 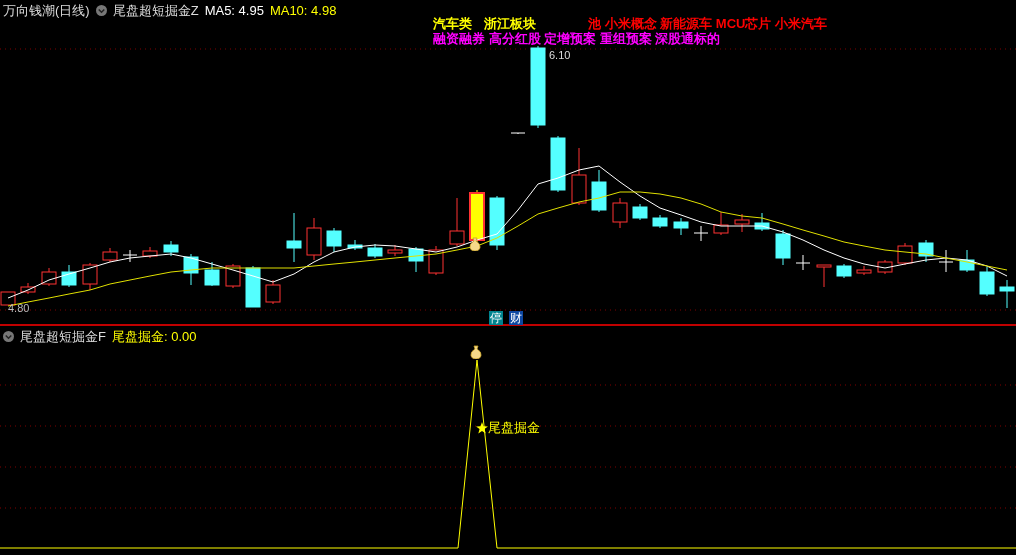 What do you see at coordinates (19, 308) in the screenshot?
I see `low-price-label: 4.80` at bounding box center [19, 308].